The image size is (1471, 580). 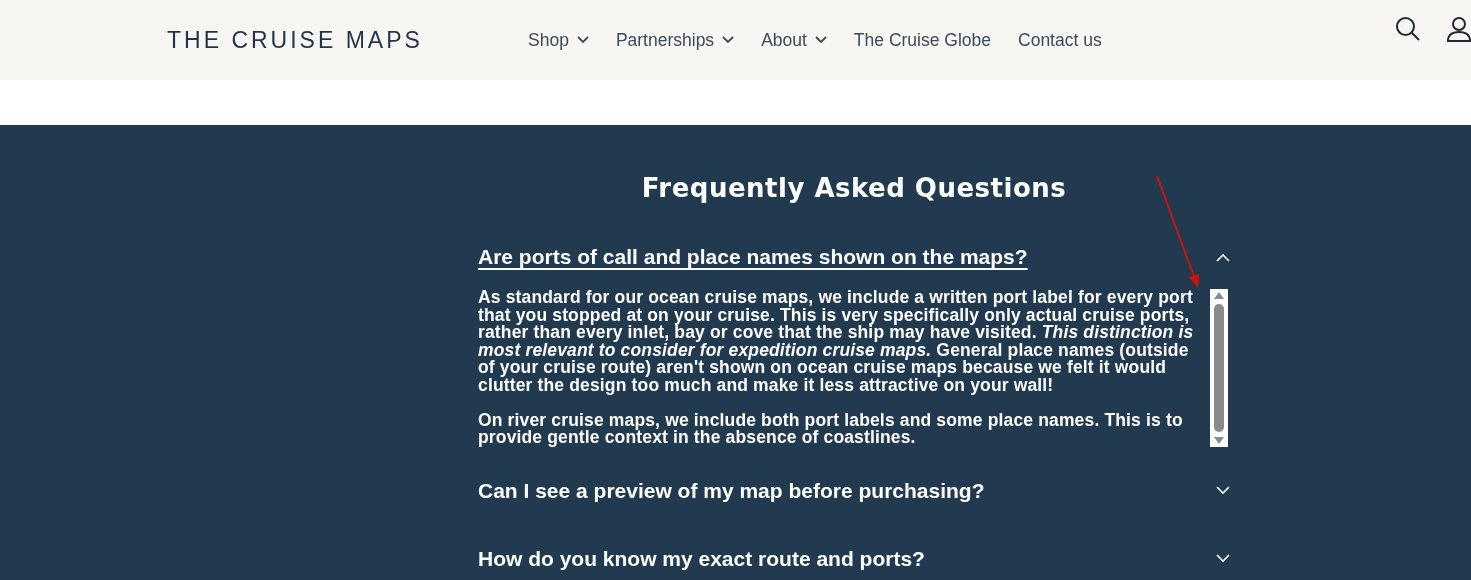 I want to click on user-icon, so click(x=1459, y=29).